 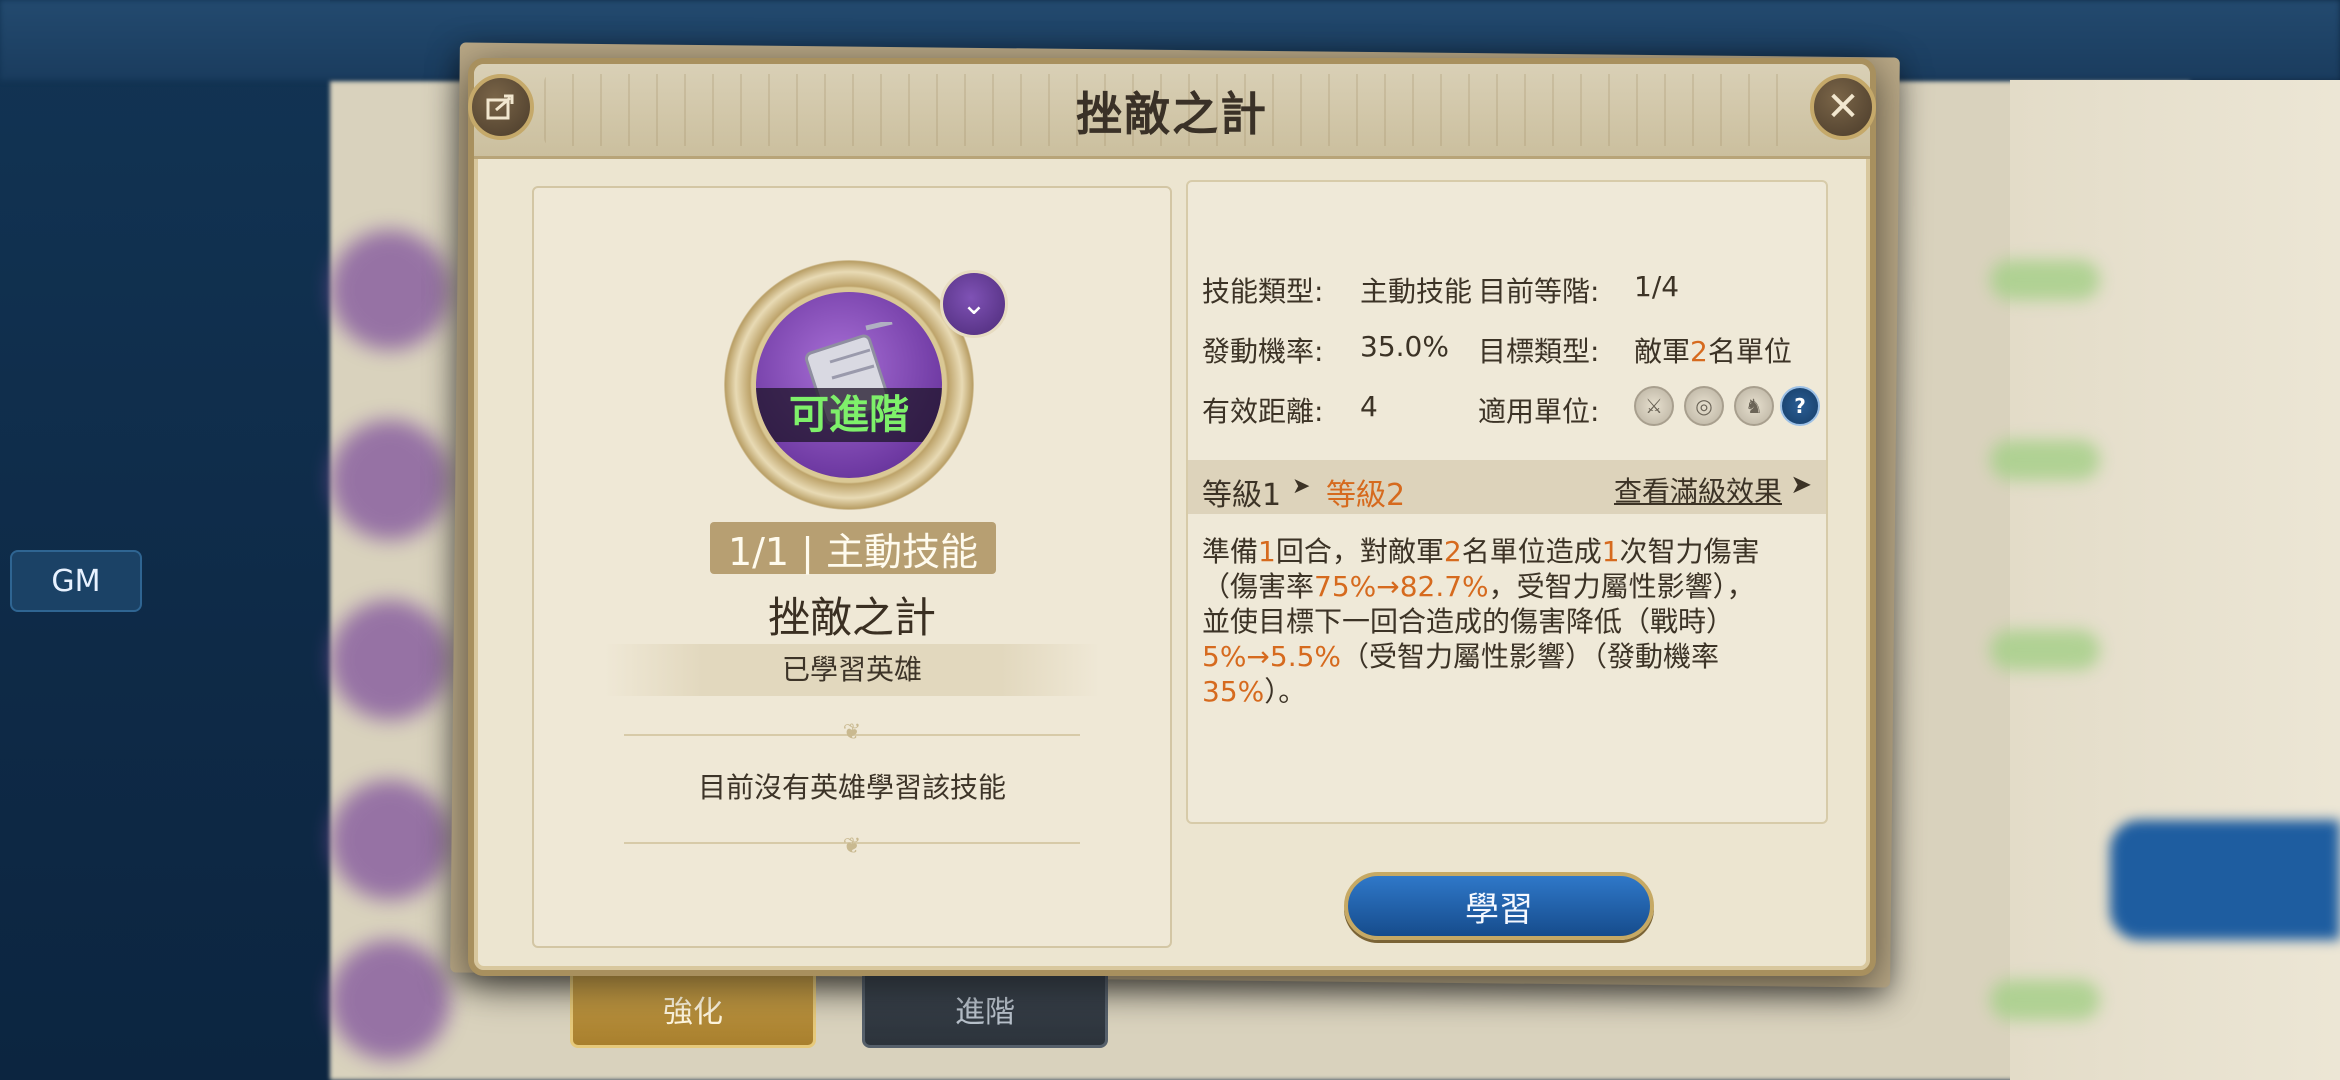 I want to click on chevron-right-icon: ➤, so click(x=1801, y=485).